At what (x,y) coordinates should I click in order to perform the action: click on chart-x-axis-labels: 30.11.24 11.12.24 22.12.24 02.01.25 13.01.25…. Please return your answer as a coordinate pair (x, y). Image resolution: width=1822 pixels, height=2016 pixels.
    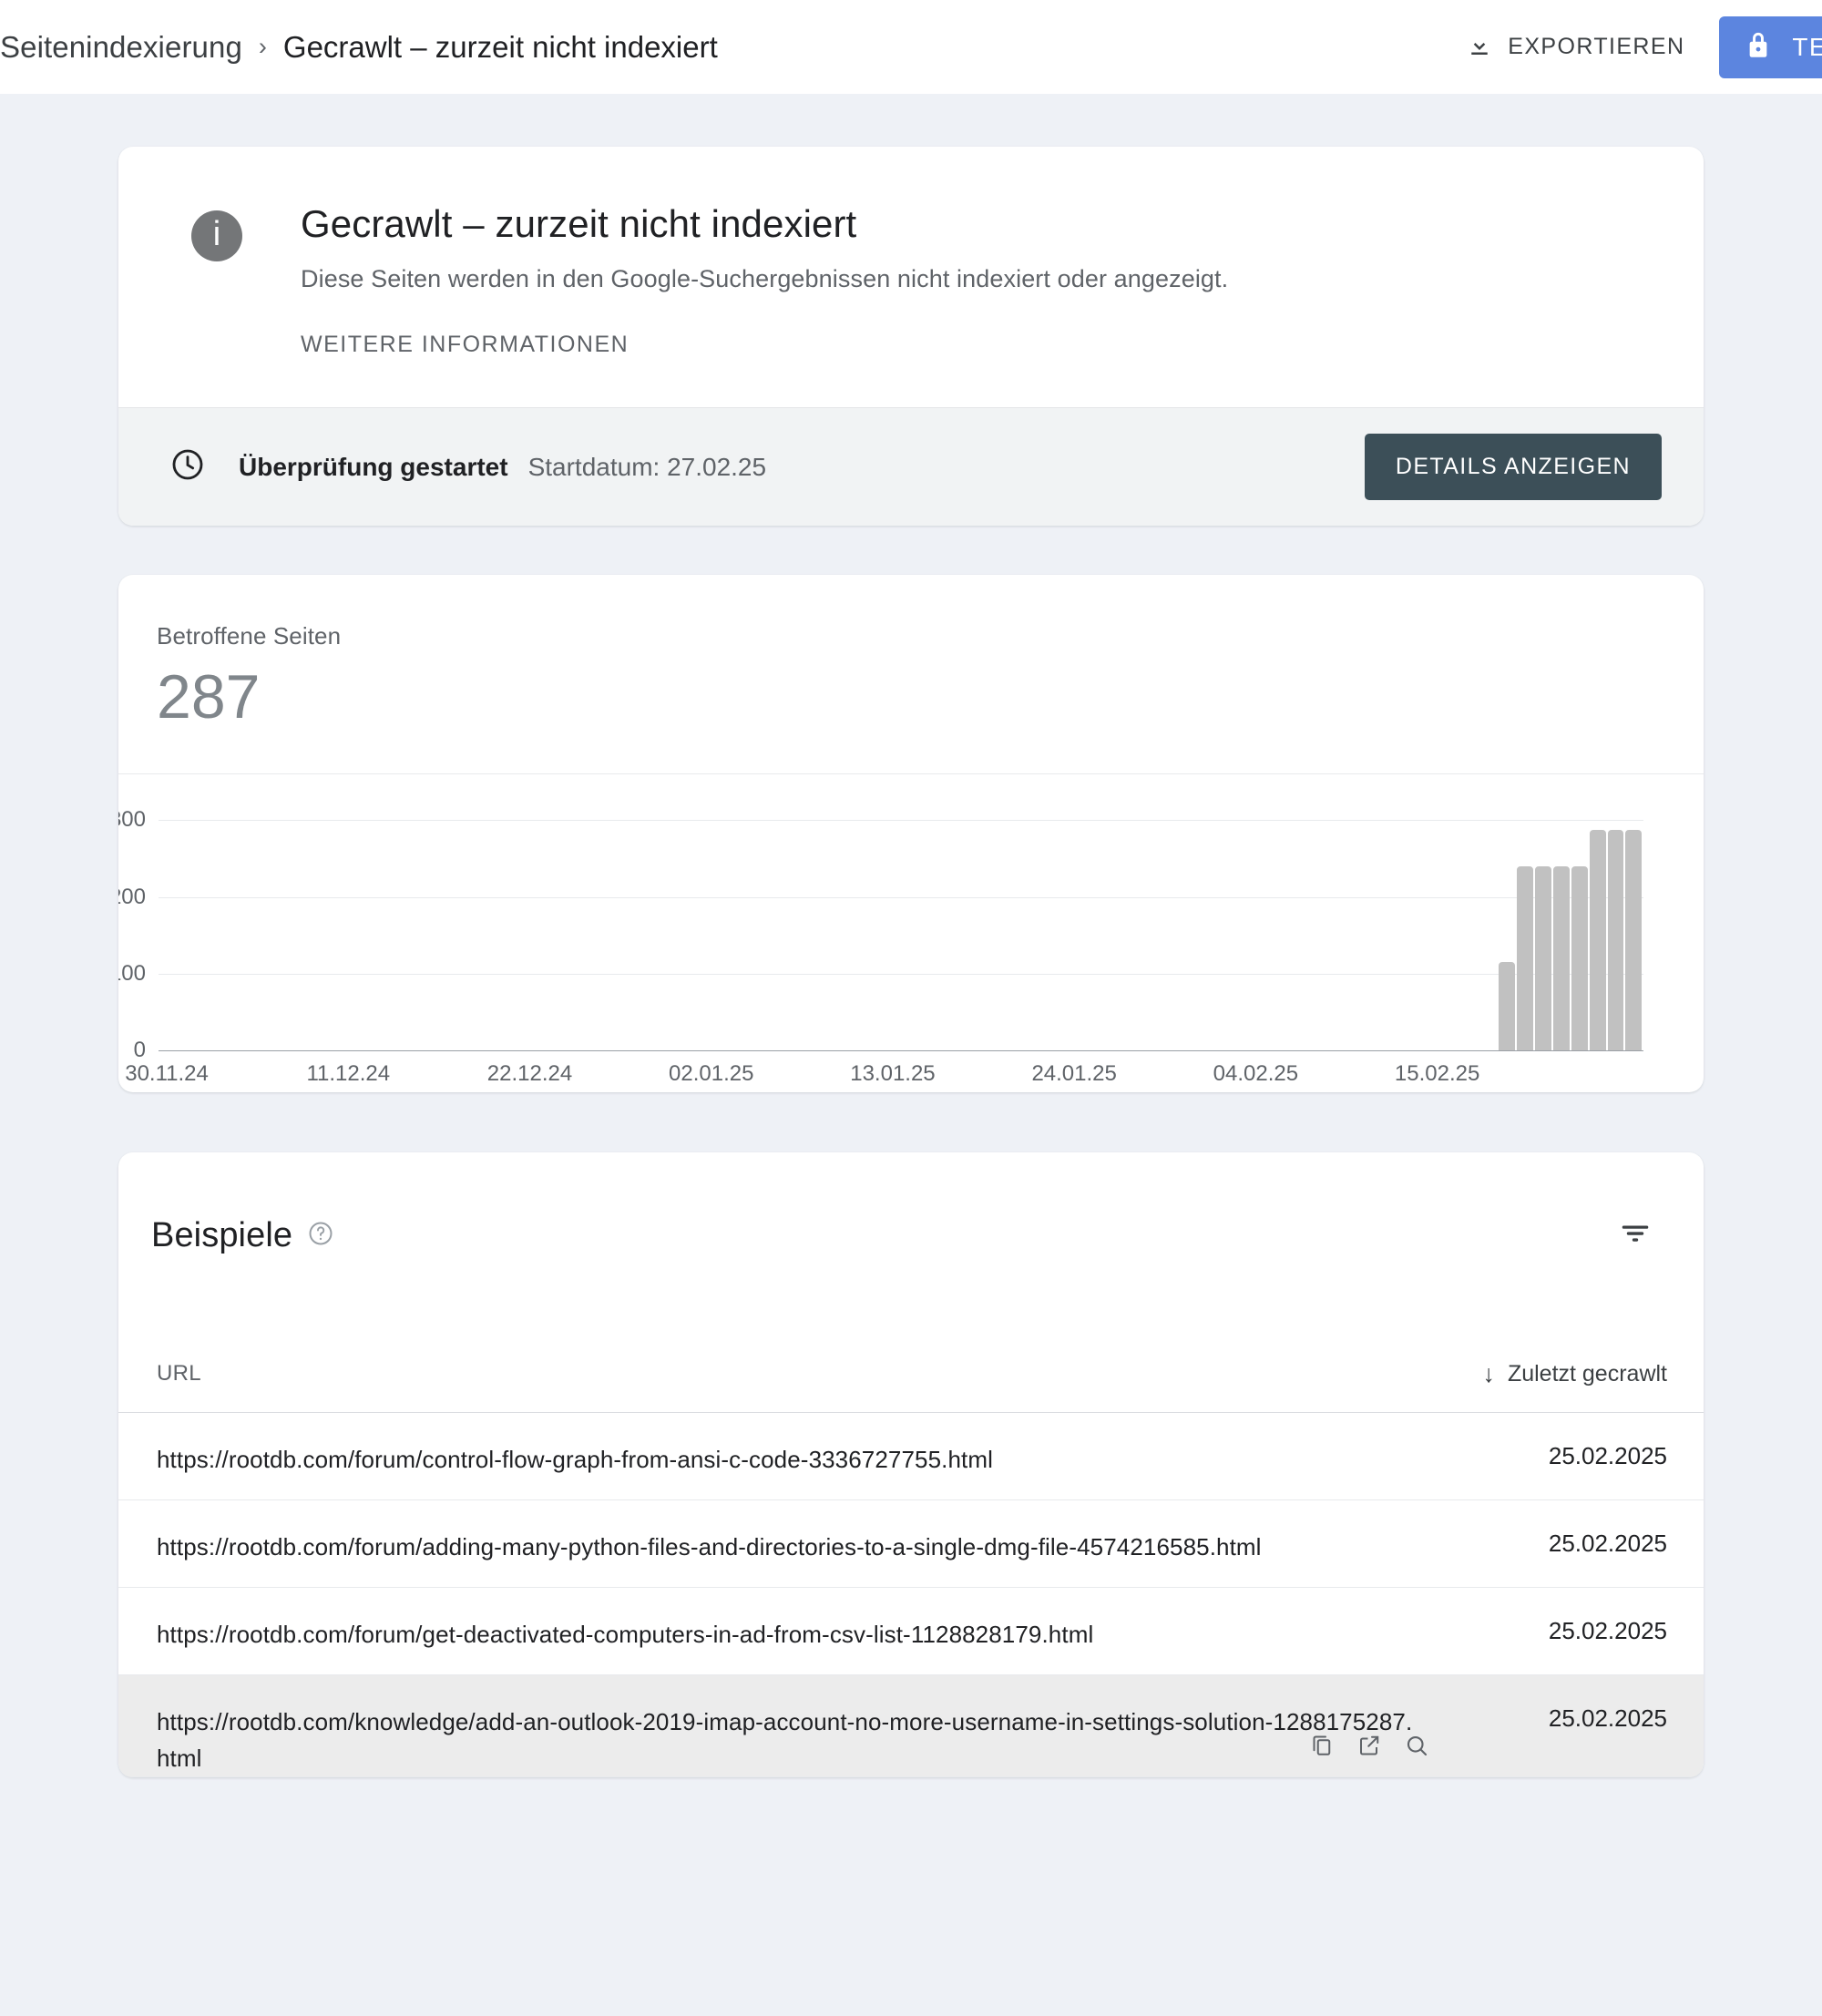
    Looking at the image, I should click on (884, 1076).